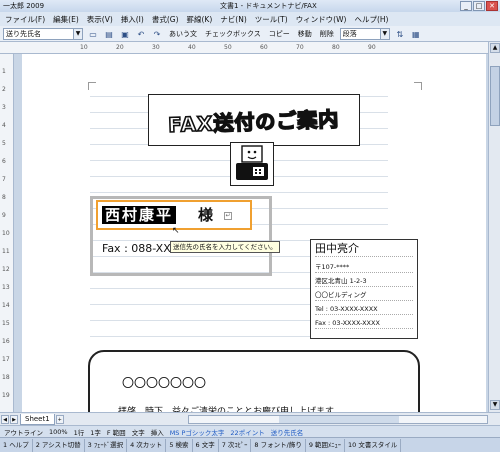 The height and width of the screenshot is (452, 500). What do you see at coordinates (95, 432) in the screenshot?
I see `char-indicator: 1字` at bounding box center [95, 432].